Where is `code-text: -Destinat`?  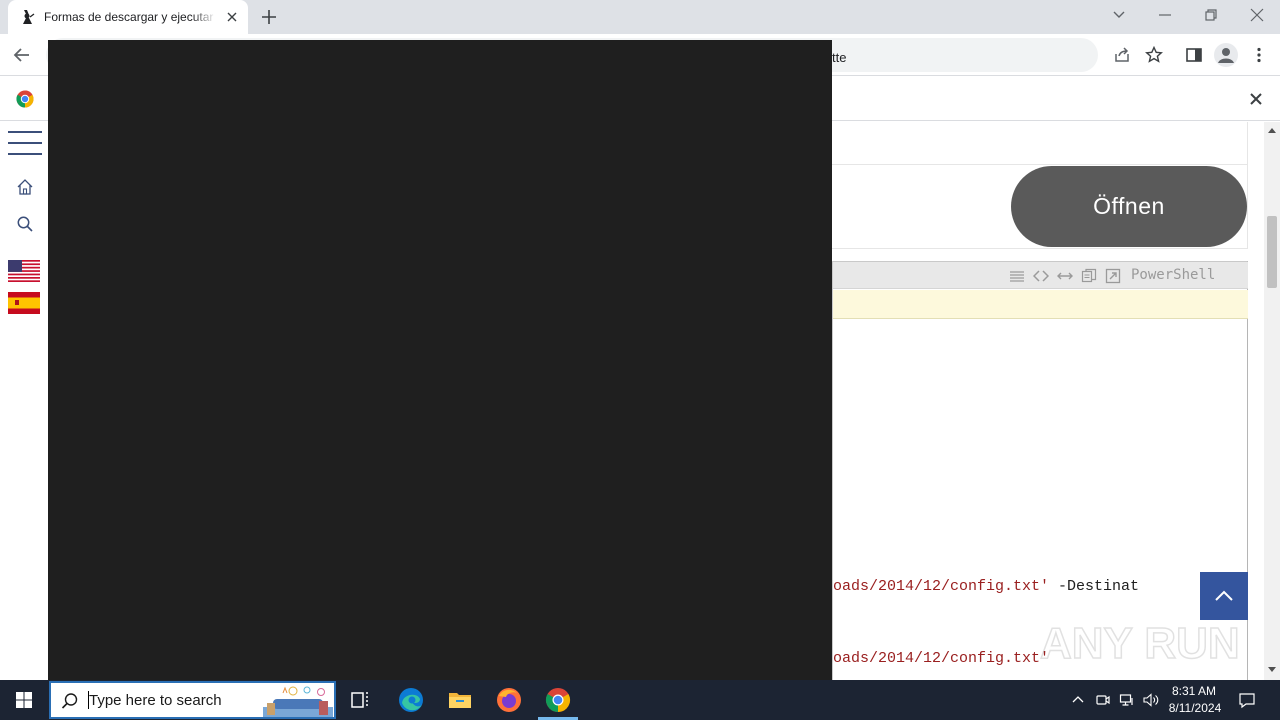
code-text: -Destinat is located at coordinates (1094, 586).